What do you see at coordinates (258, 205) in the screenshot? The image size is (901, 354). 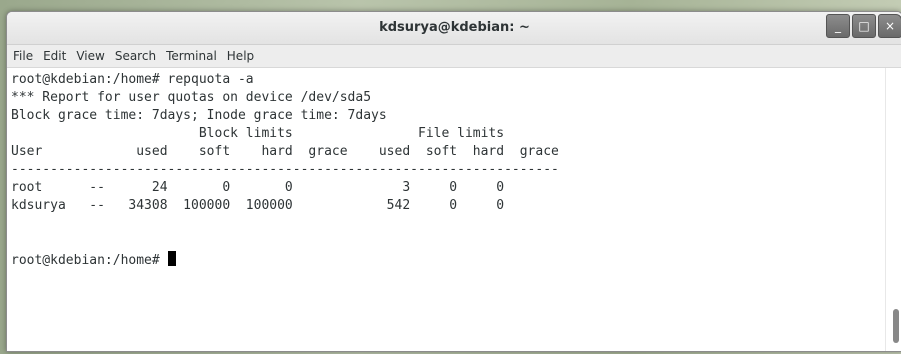 I see `terminal-line: kdsurya -- 34308 100000 100000 542 0 0` at bounding box center [258, 205].